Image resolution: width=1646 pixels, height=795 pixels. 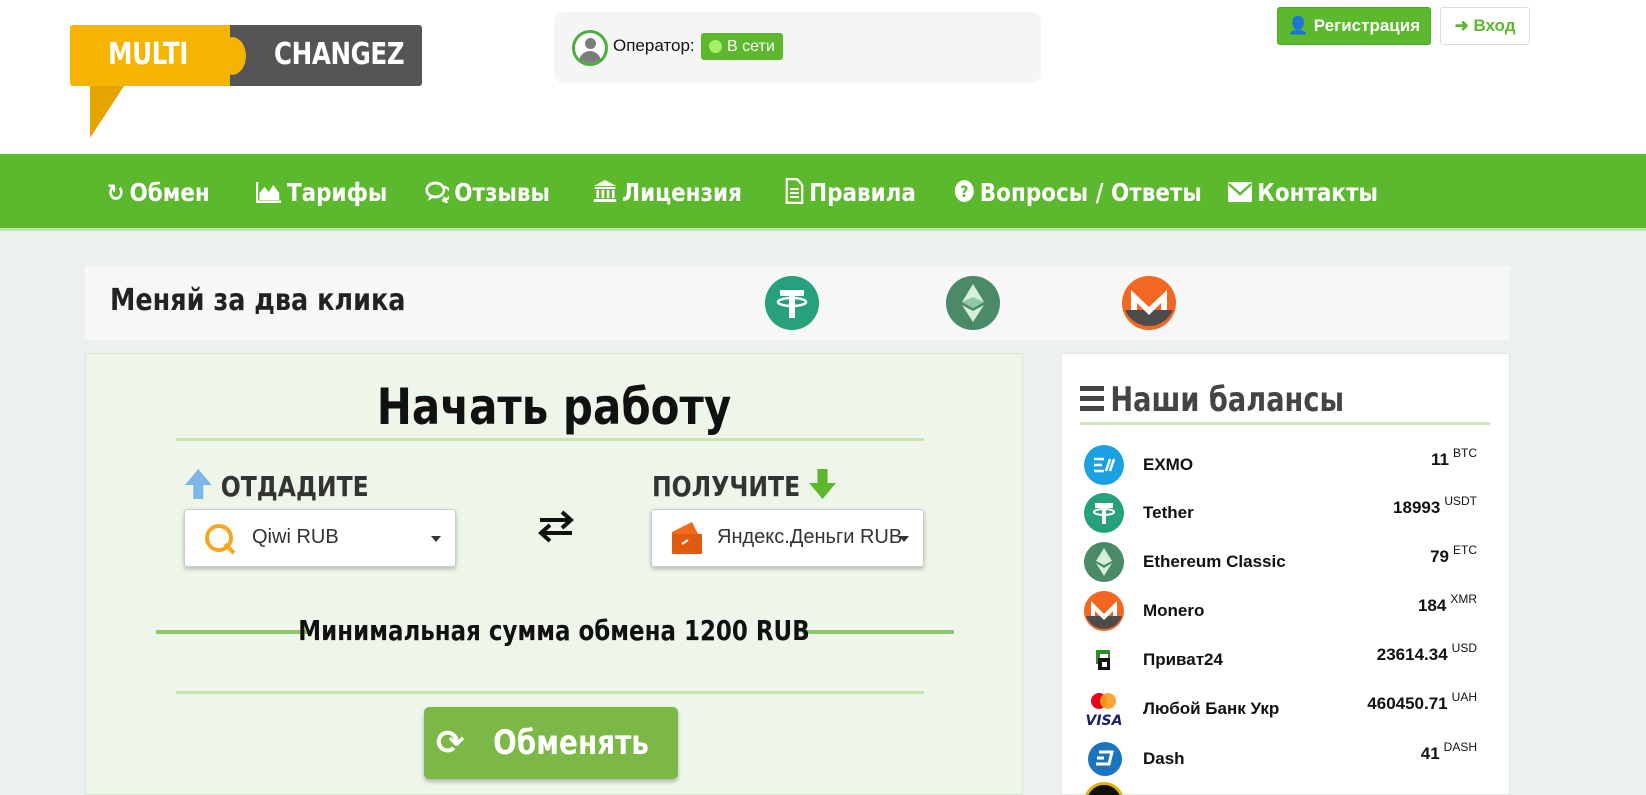 What do you see at coordinates (1286, 708) in the screenshot?
I see `balance-row: VISA Любой Банк Укр 460450.71 UAH` at bounding box center [1286, 708].